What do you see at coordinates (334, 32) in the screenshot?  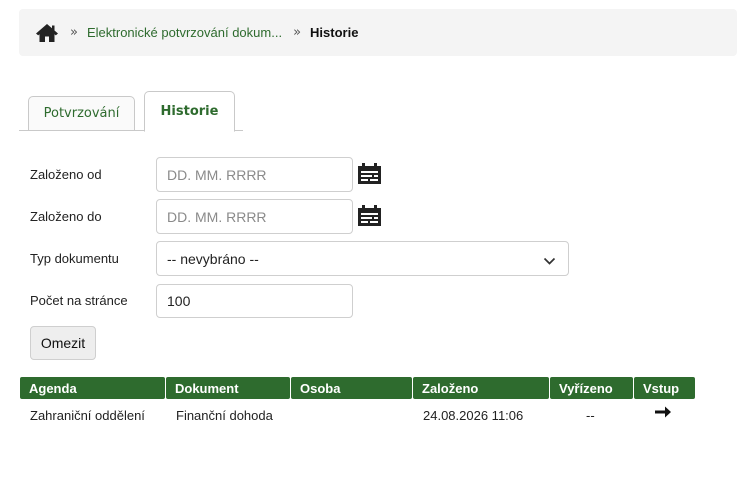 I see `breadcrumb-current: Historie` at bounding box center [334, 32].